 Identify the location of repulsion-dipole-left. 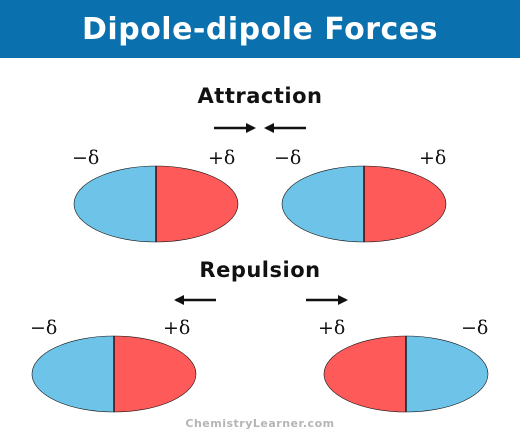
(114, 374).